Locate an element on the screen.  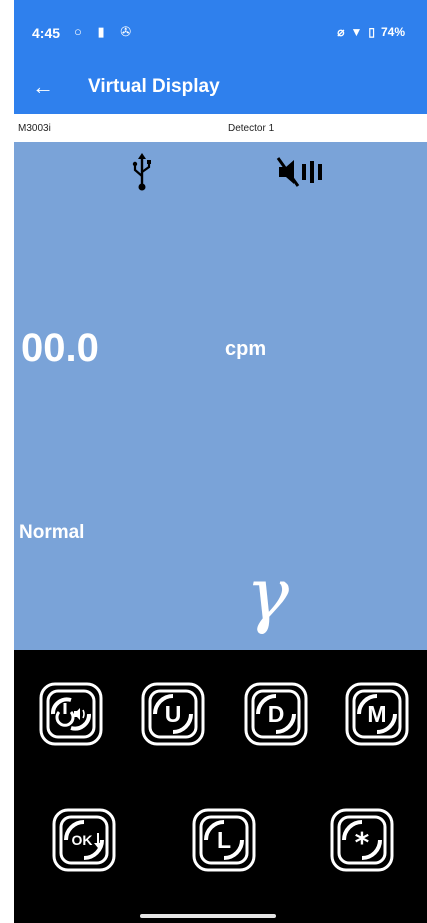
up-cycle-icon: U is located at coordinates (173, 714).